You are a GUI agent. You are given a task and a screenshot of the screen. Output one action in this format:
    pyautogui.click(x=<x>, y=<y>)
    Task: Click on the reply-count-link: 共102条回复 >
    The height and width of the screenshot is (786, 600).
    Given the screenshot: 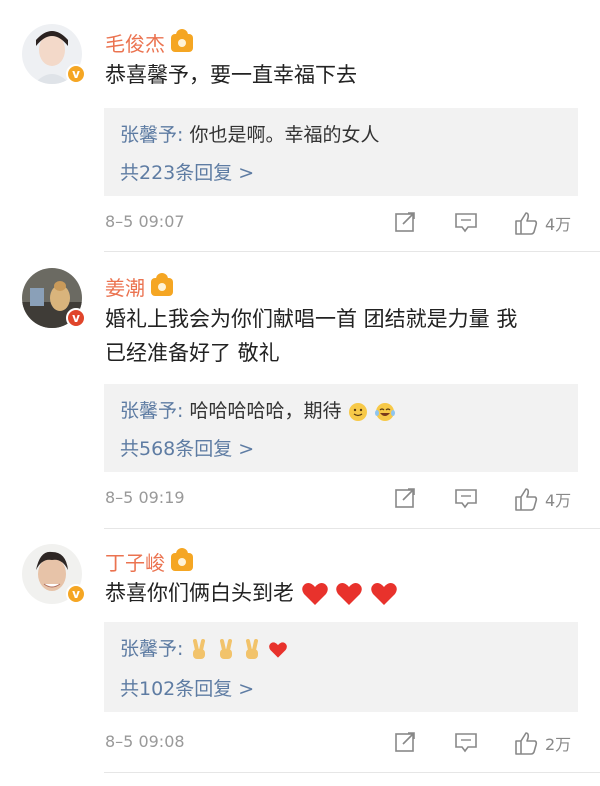 What is the action you would take?
    pyautogui.click(x=187, y=687)
    